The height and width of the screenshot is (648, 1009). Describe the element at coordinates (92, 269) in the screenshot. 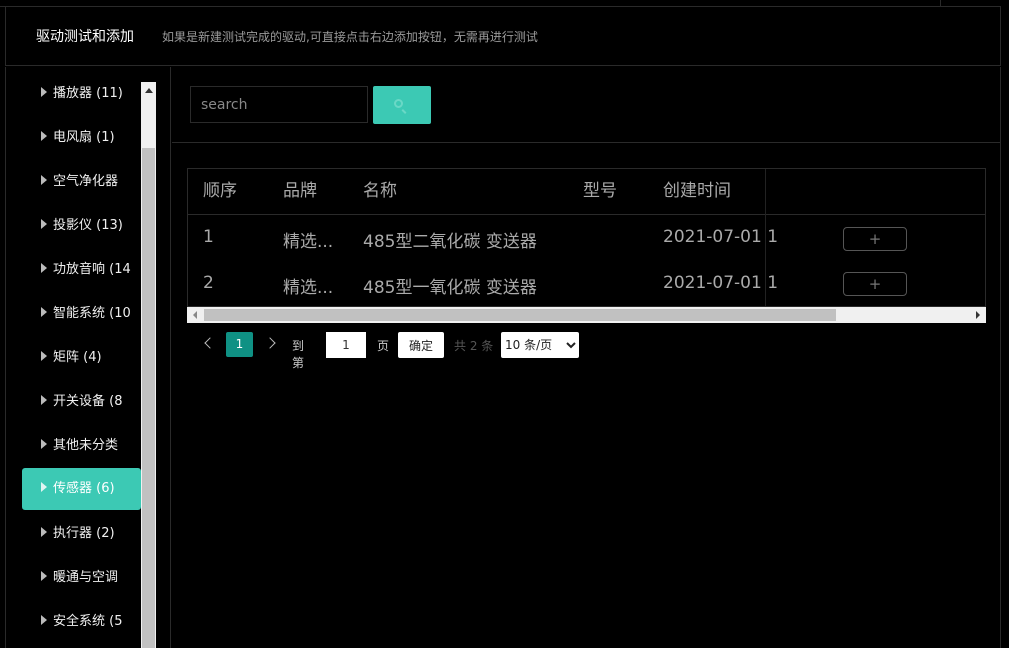

I see `sidebar-item-label: 功放音响 (14` at that location.